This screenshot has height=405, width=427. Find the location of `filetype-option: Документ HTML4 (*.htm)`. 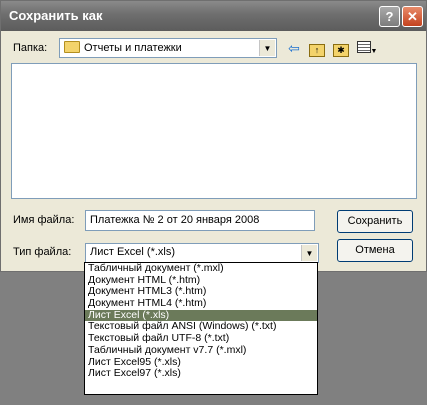

filetype-option: Документ HTML4 (*.htm) is located at coordinates (201, 303).